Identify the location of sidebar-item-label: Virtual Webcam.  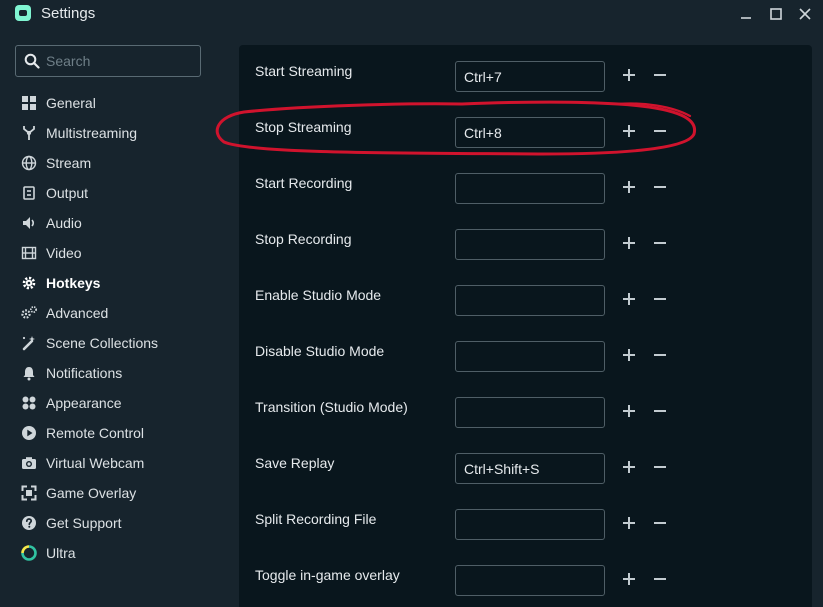
(95, 463).